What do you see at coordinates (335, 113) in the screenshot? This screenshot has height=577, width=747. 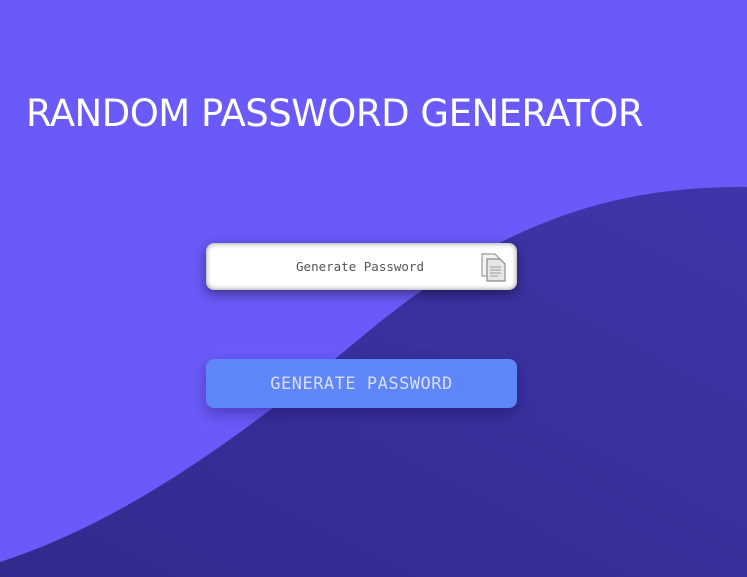 I see `page-title: RANDOM PASSWORD GENERATOR` at bounding box center [335, 113].